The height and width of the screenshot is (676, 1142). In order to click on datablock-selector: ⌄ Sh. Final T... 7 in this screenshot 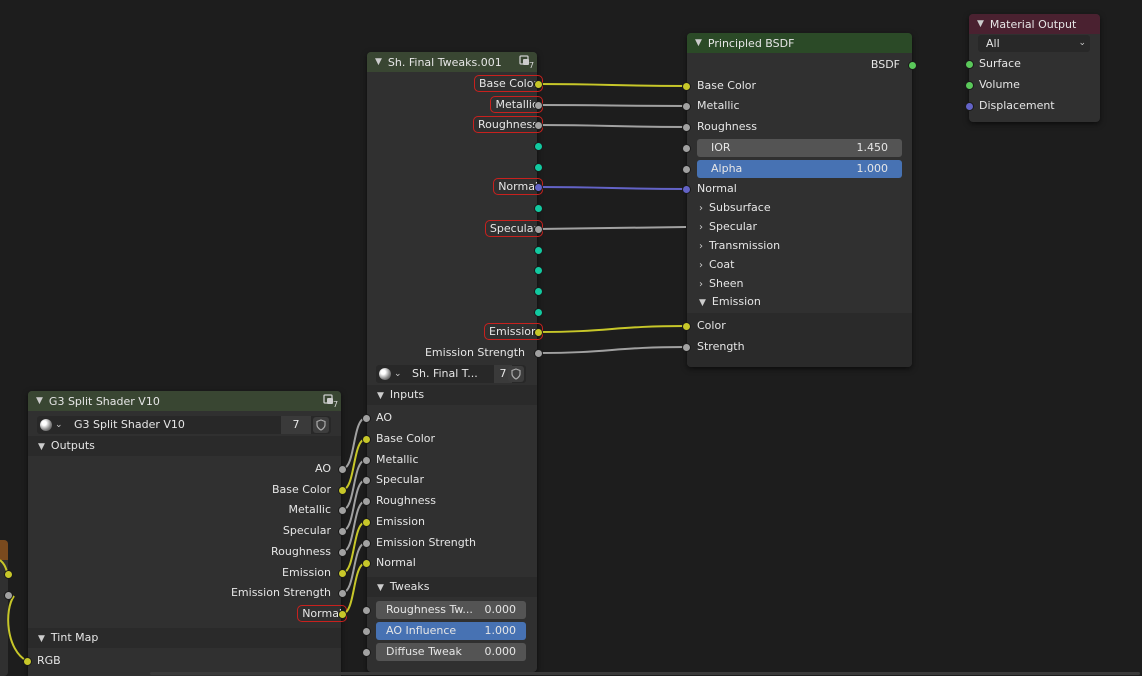, I will do `click(451, 374)`.